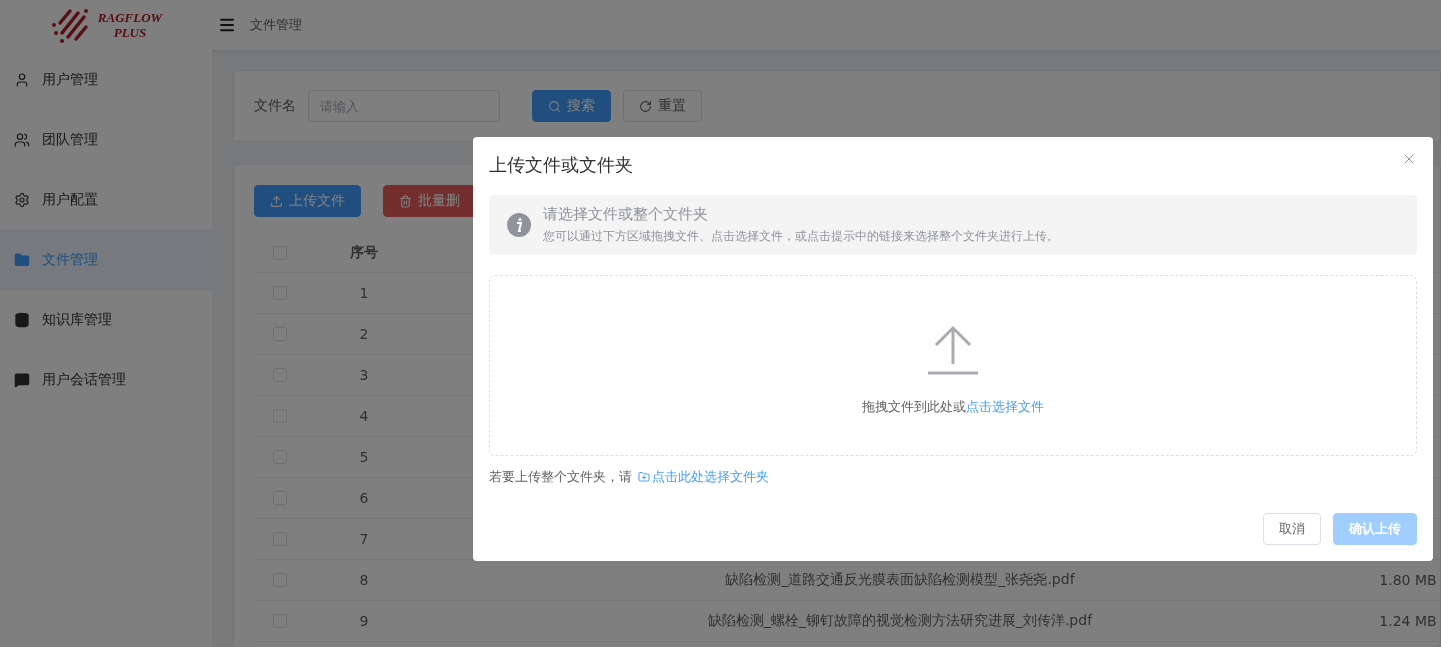  I want to click on table-cell-text: 5, so click(364, 457).